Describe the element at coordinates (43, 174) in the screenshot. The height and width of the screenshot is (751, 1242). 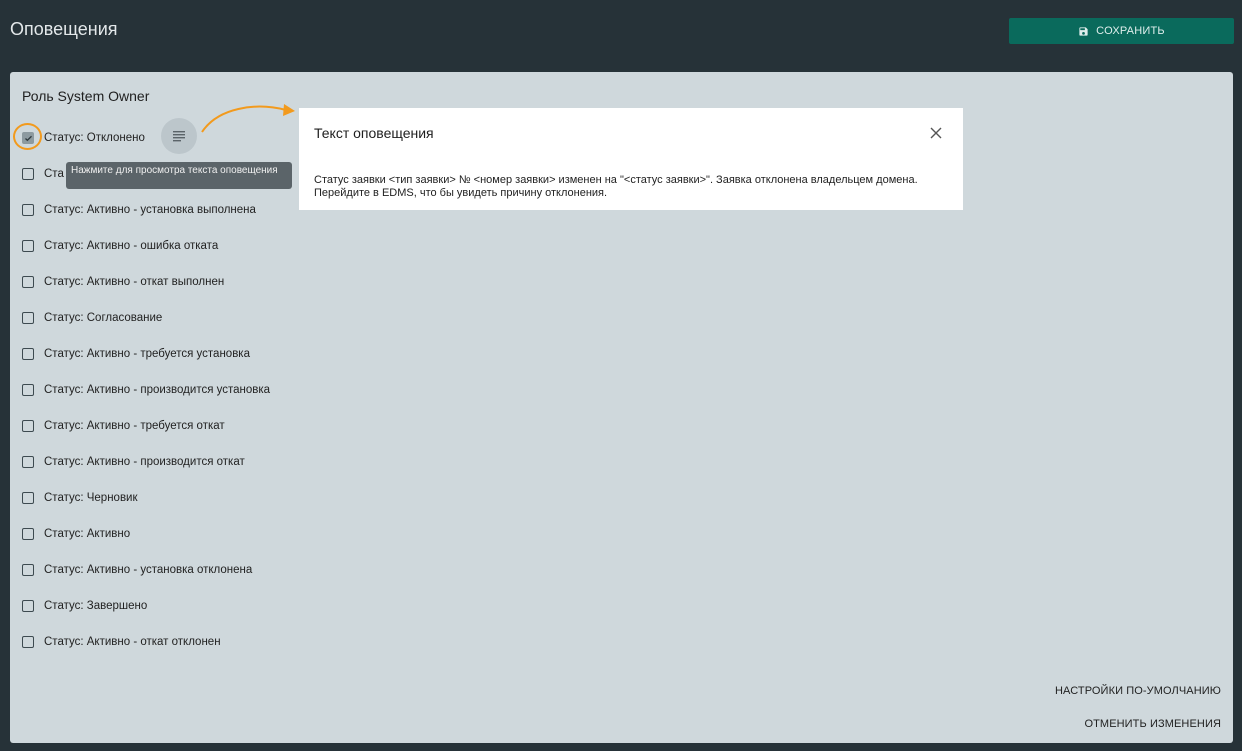
I see `list-item: Ста` at that location.